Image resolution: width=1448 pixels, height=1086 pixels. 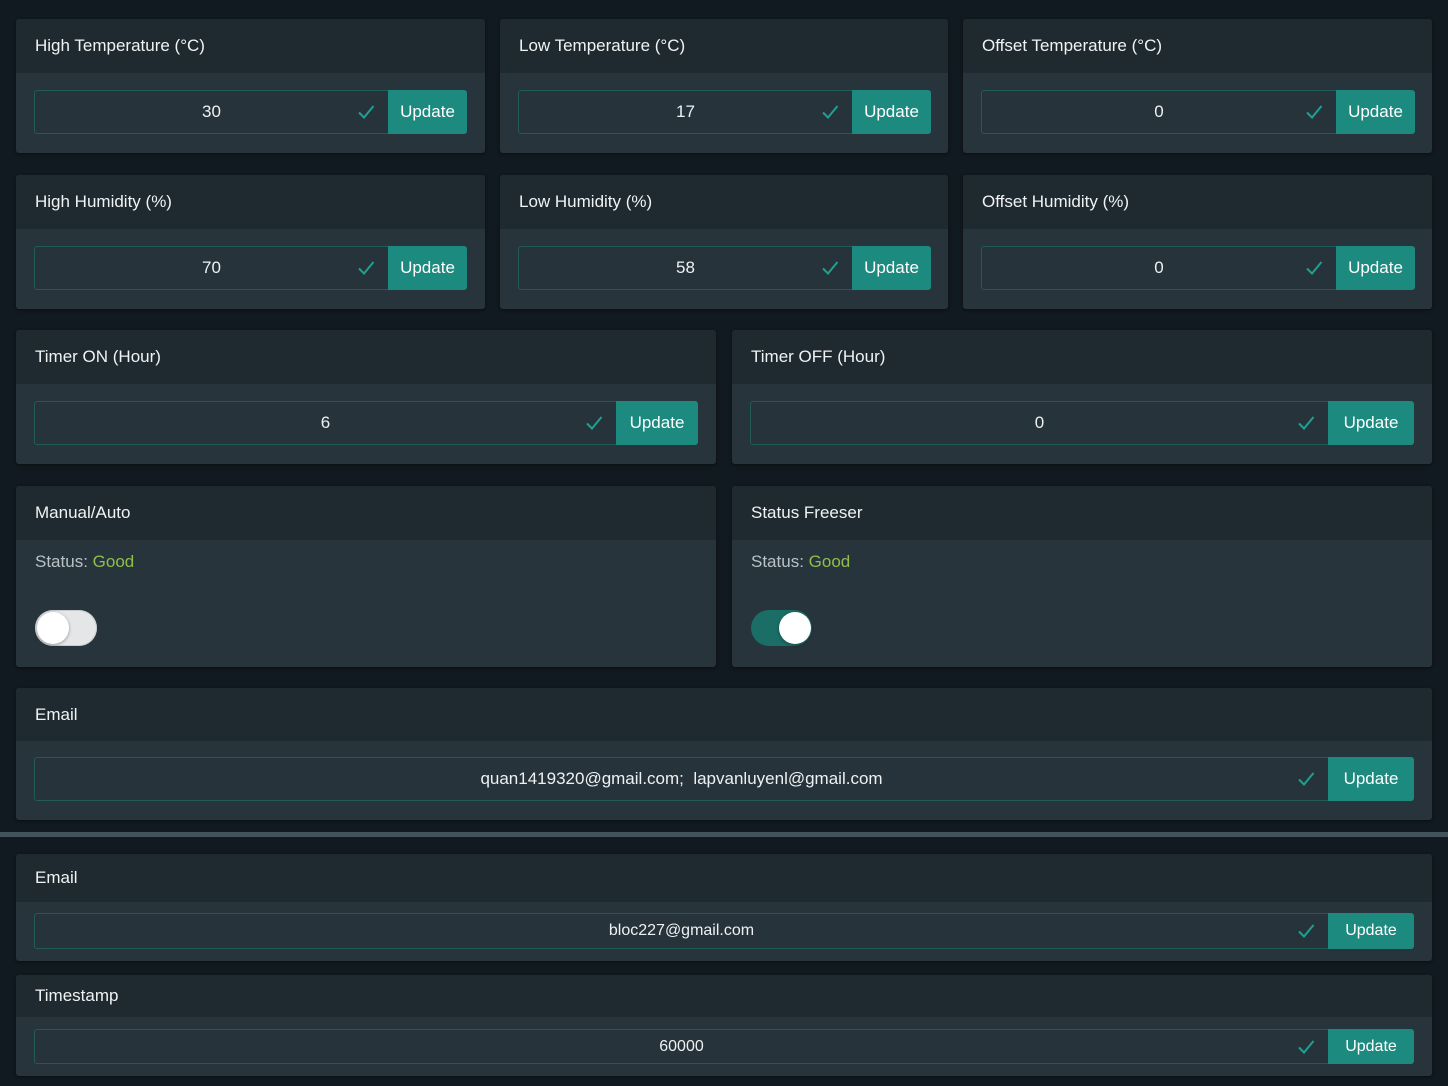 What do you see at coordinates (1197, 86) in the screenshot?
I see `offset-temperature-card: Offset Temperature (°C) Update` at bounding box center [1197, 86].